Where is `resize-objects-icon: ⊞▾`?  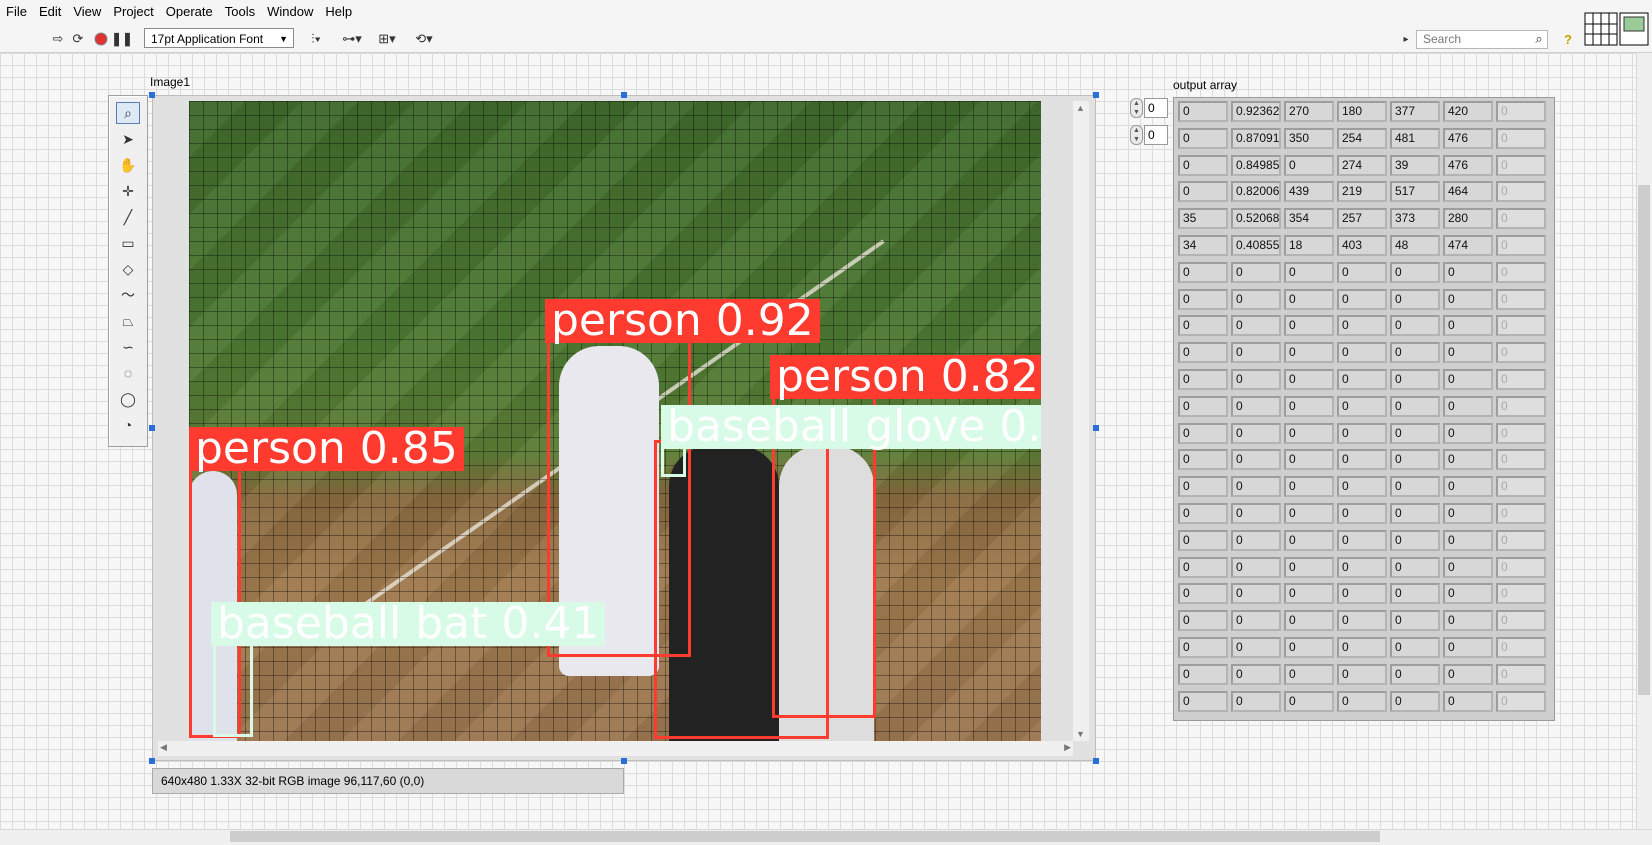 resize-objects-icon: ⊞▾ is located at coordinates (387, 39).